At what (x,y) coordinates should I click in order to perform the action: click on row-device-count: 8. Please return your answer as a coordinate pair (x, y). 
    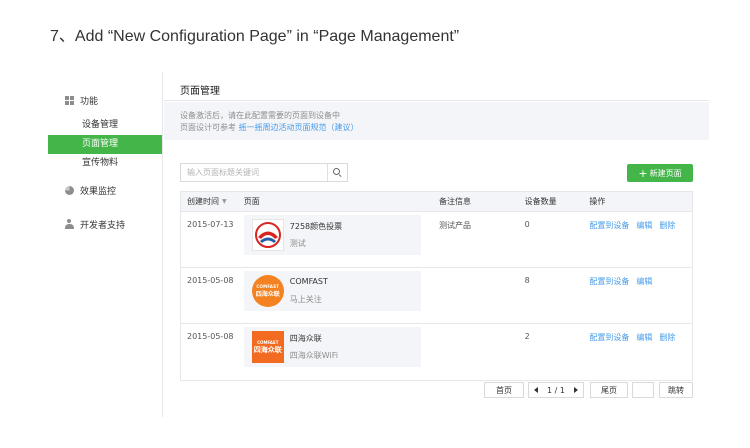
    Looking at the image, I should click on (527, 280).